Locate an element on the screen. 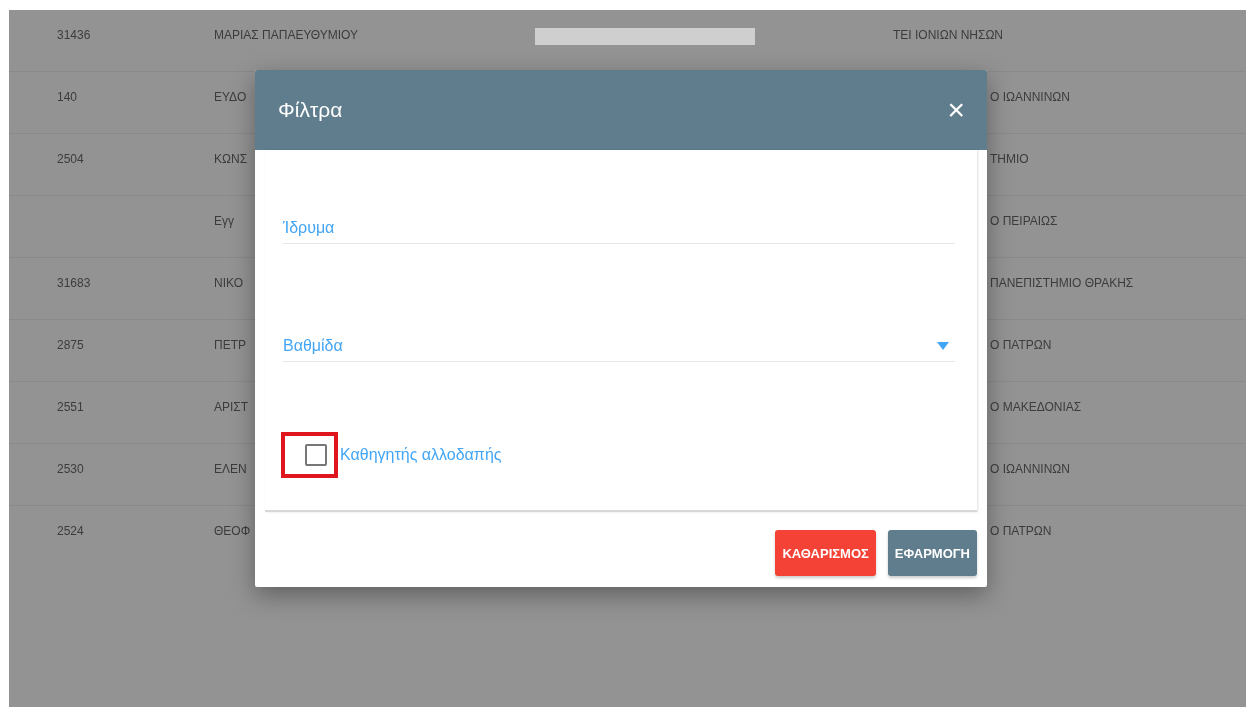  name-cell: Εγγ is located at coordinates (224, 221).